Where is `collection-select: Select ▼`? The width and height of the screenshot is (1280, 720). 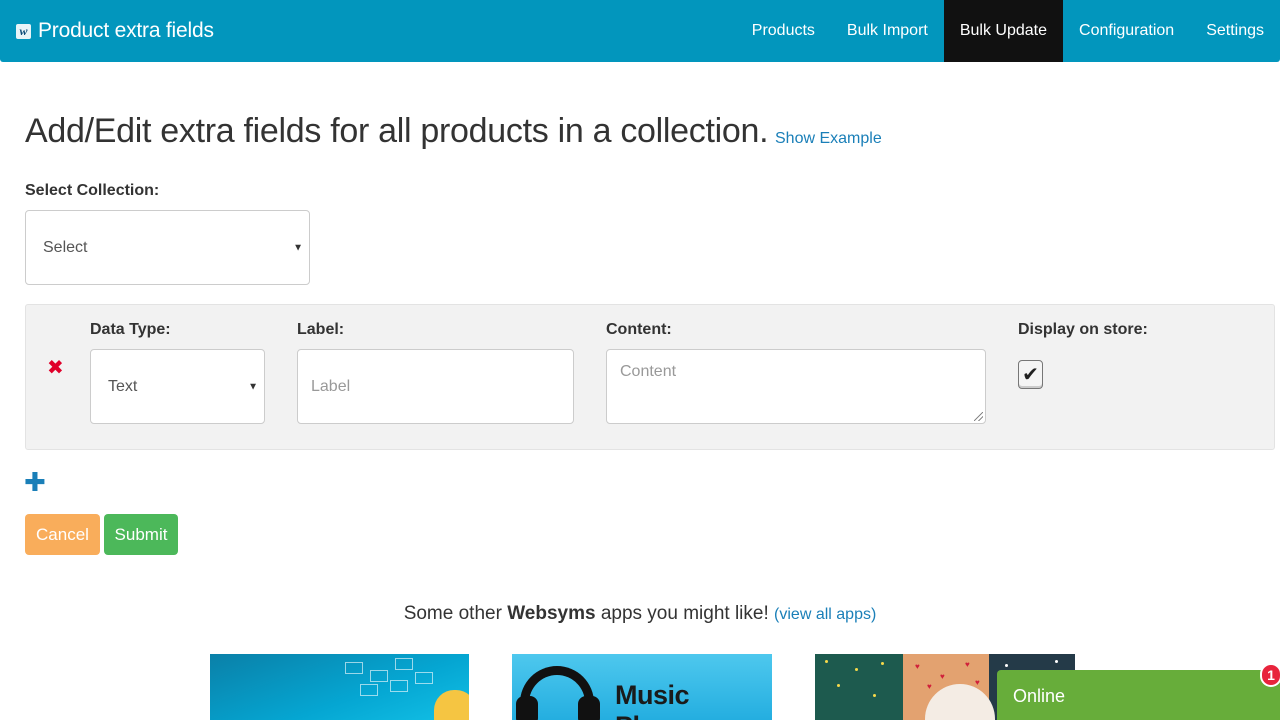
collection-select: Select ▼ is located at coordinates (167, 247).